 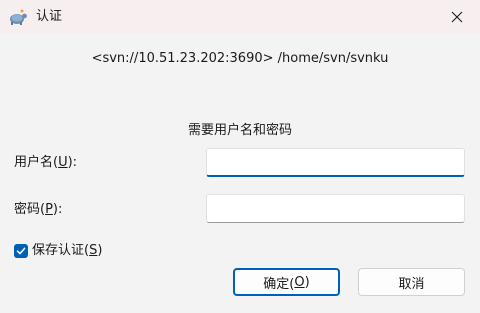 What do you see at coordinates (239, 130) in the screenshot?
I see `auth-prompt: 需要用户名和密码` at bounding box center [239, 130].